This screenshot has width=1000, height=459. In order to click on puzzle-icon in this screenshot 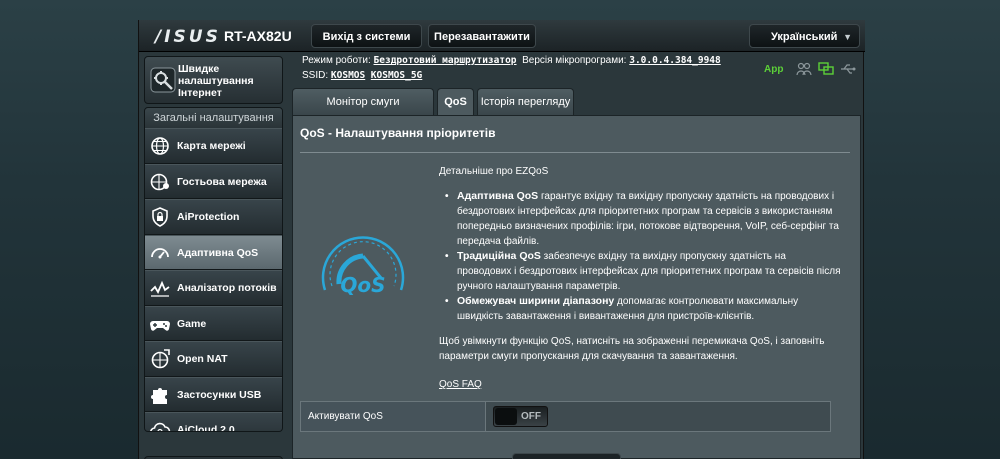, I will do `click(159, 395)`.